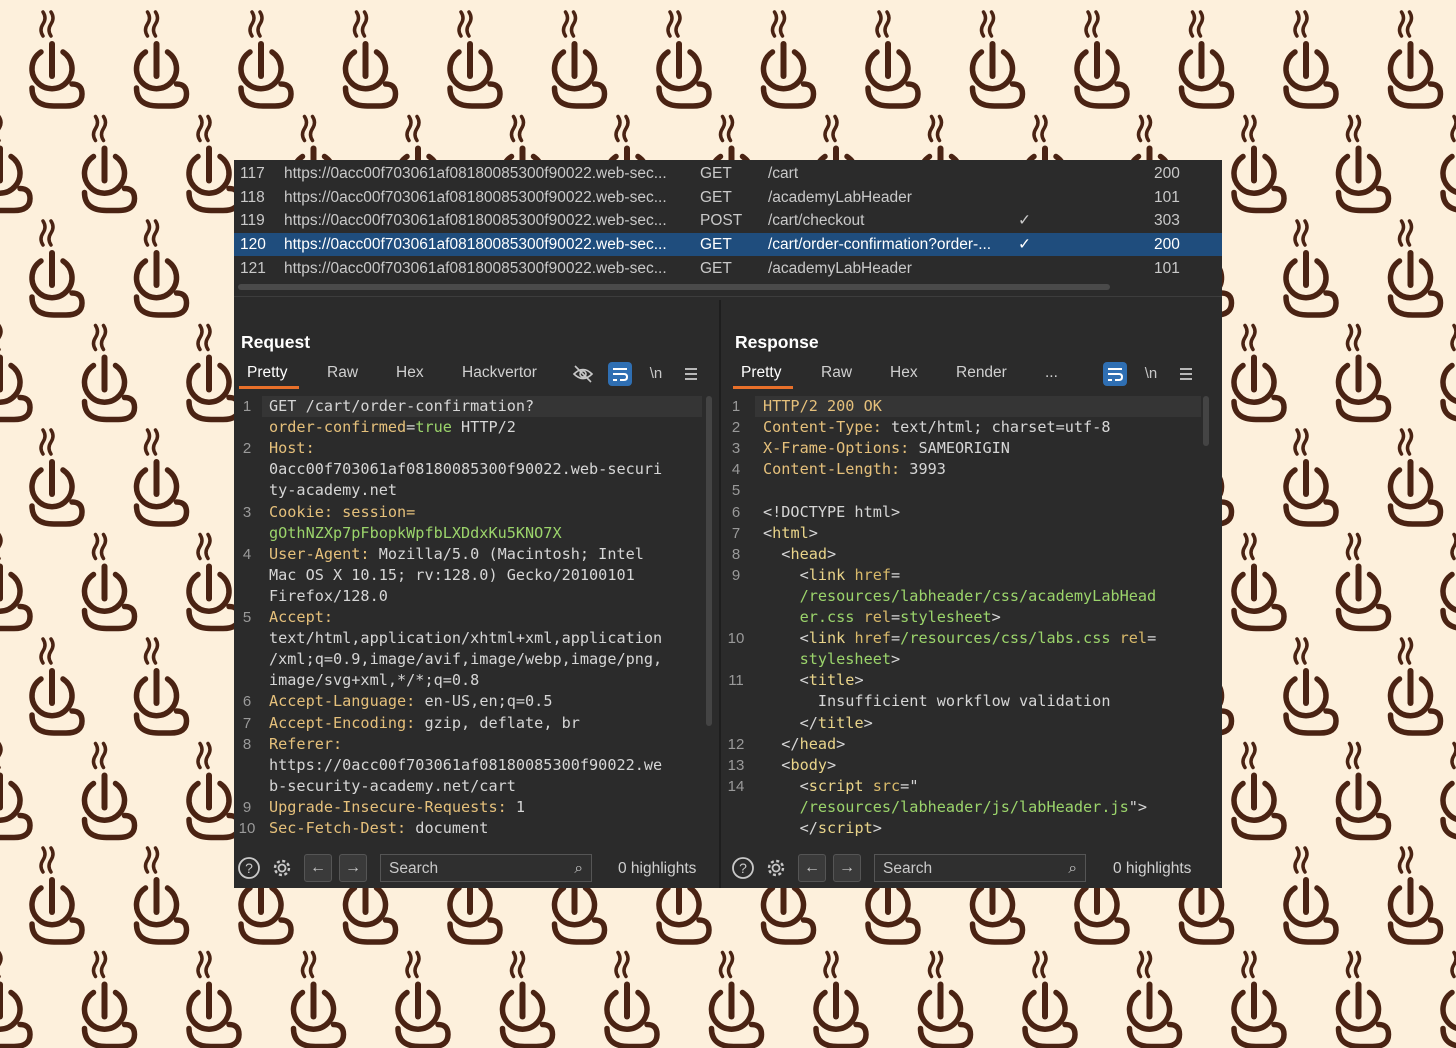 This screenshot has width=1456, height=1048. Describe the element at coordinates (840, 268) in the screenshot. I see `history-row-path: /academyLabHeader` at that location.